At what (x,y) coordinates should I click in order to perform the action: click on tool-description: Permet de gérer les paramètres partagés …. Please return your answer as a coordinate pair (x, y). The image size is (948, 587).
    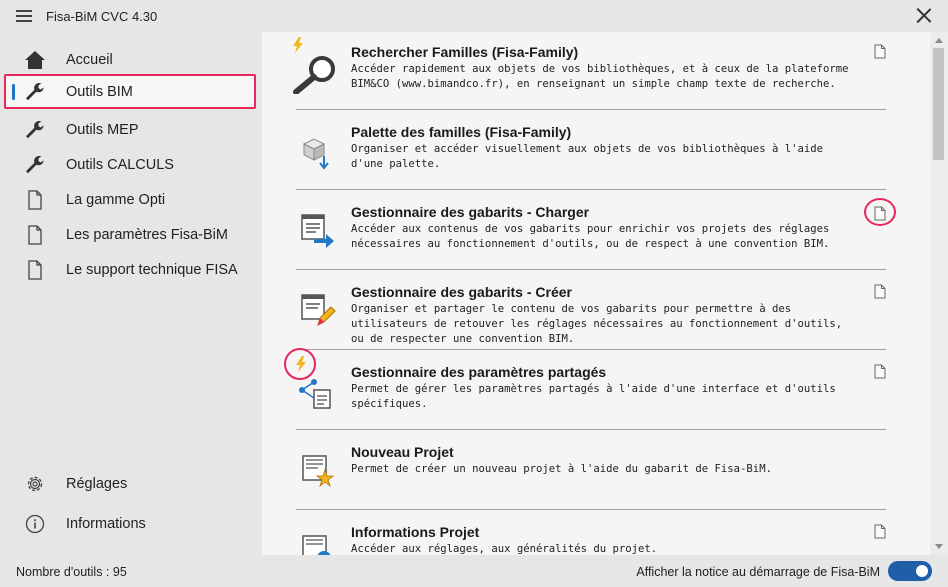
    Looking at the image, I should click on (593, 396).